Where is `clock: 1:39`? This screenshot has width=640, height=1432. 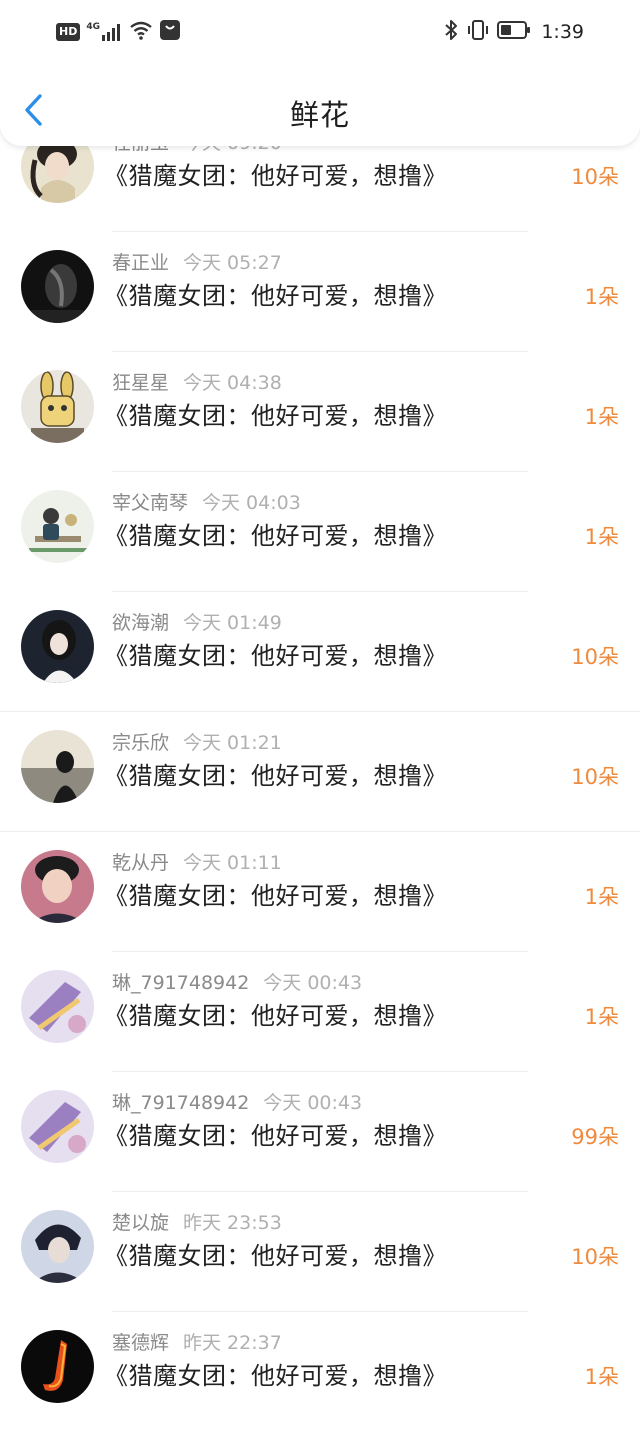
clock: 1:39 is located at coordinates (562, 32).